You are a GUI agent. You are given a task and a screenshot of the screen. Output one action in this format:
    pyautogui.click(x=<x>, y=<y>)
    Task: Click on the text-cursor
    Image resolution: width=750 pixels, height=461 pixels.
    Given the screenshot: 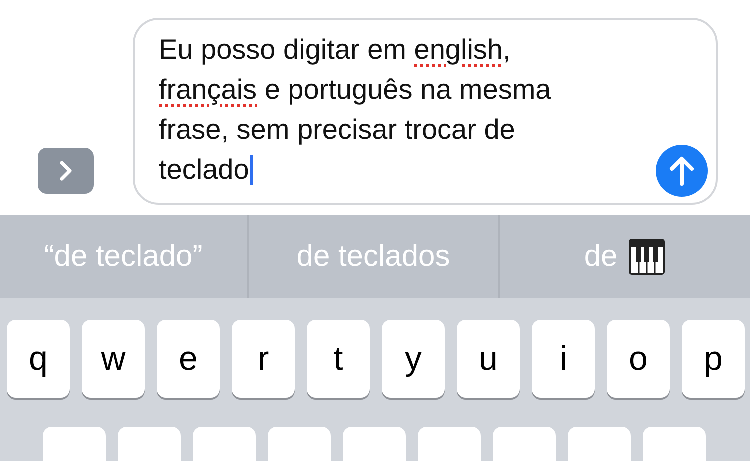 What is the action you would take?
    pyautogui.click(x=252, y=170)
    